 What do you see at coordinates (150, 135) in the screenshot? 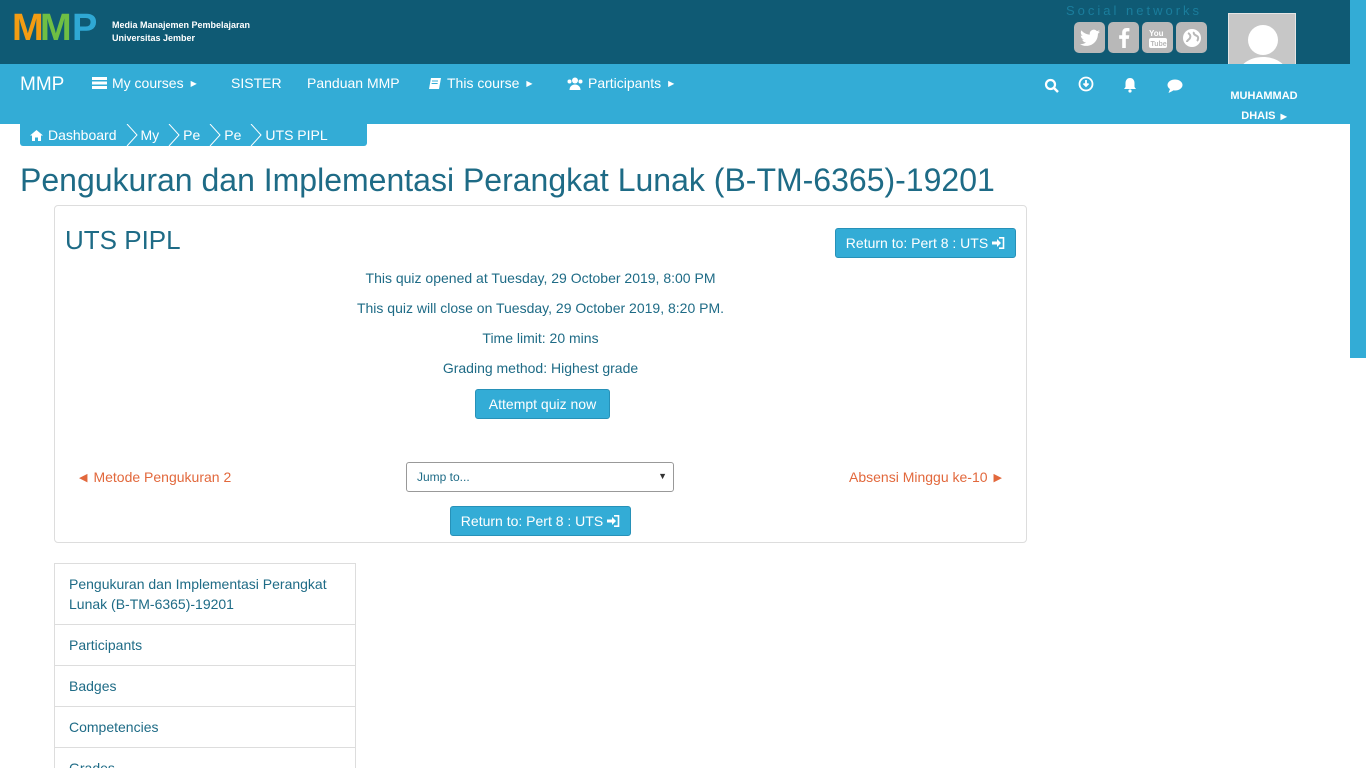
I see `breadcrumb-my: My` at bounding box center [150, 135].